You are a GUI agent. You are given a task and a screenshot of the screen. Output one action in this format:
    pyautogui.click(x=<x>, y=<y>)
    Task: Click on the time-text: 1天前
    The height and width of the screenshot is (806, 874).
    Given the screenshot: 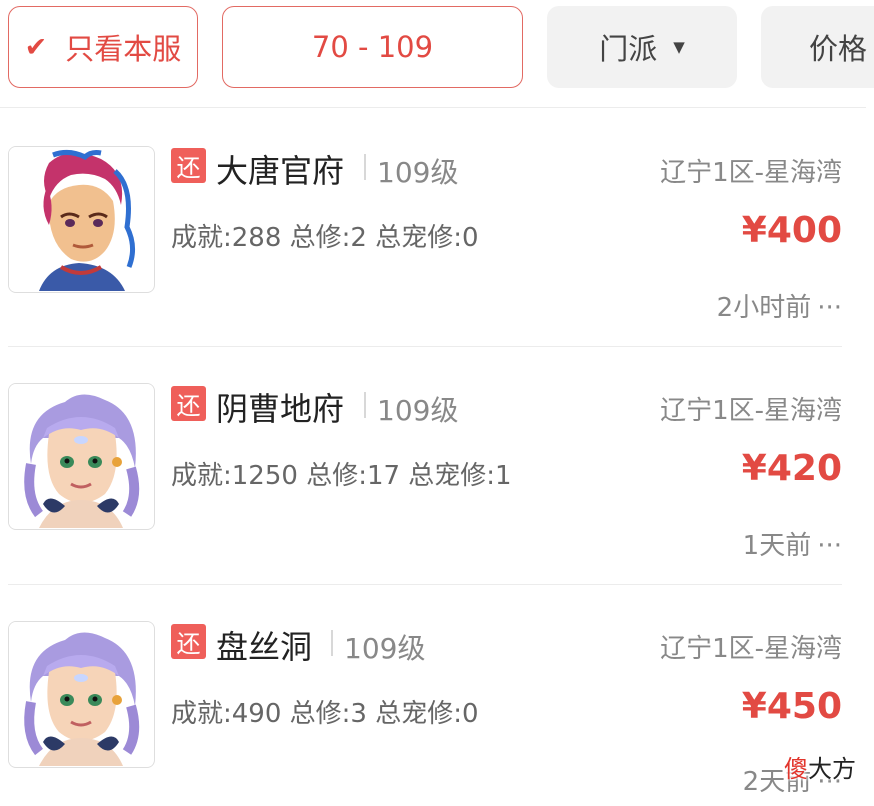 What is the action you would take?
    pyautogui.click(x=777, y=546)
    